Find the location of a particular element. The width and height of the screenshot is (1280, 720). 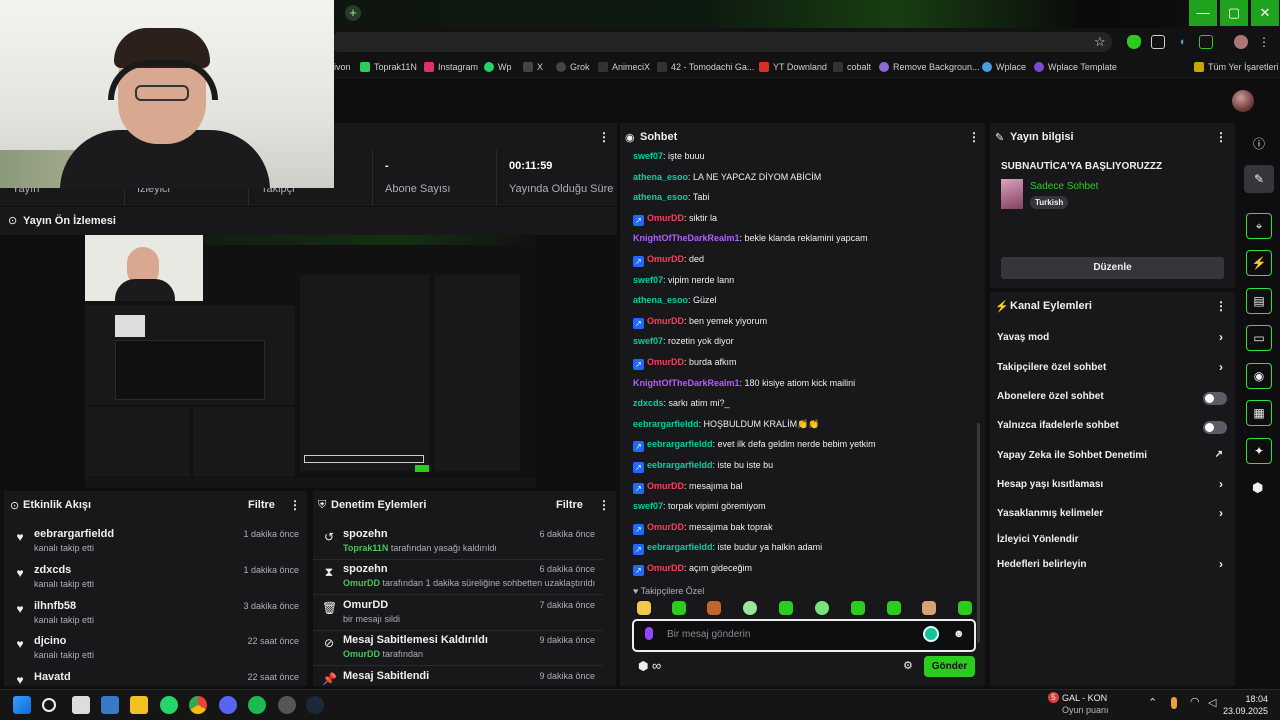

shield-extension-icon is located at coordinates (1134, 42).